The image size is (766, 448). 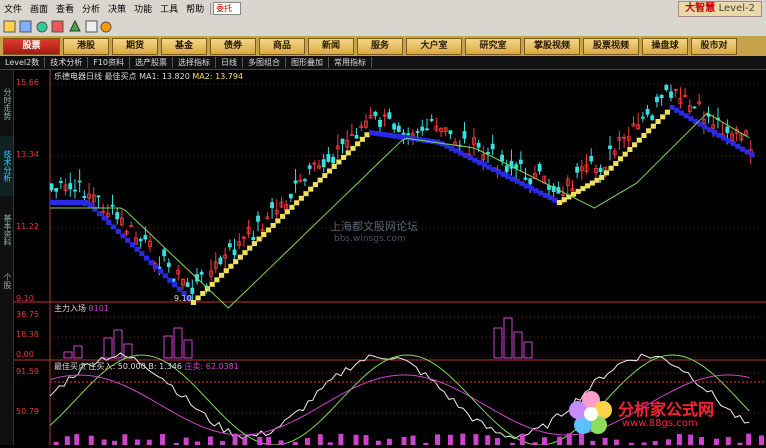 What do you see at coordinates (106, 27) in the screenshot?
I see `settings-icon` at bounding box center [106, 27].